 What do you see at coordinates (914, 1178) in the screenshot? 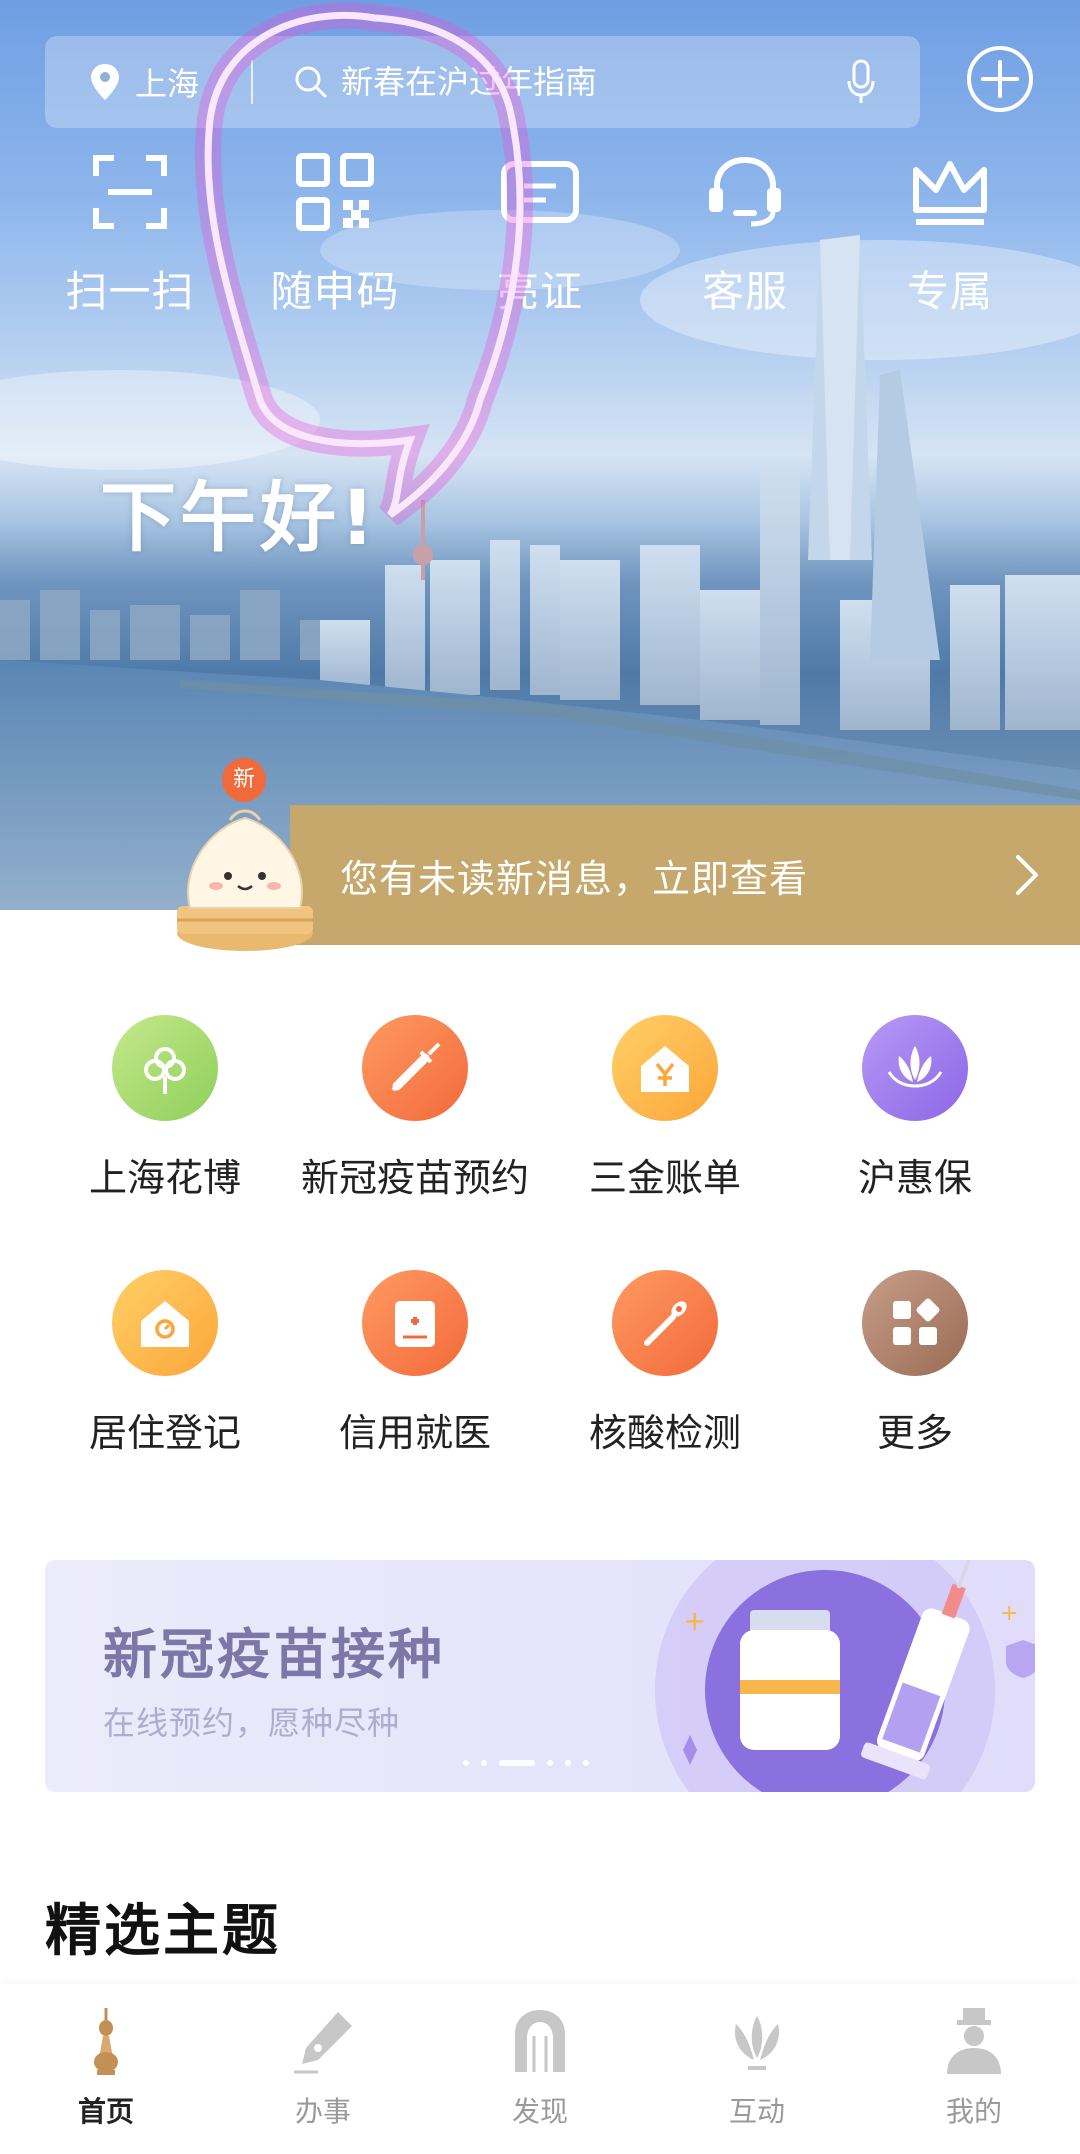
I see `service-label: 沪惠保` at bounding box center [914, 1178].